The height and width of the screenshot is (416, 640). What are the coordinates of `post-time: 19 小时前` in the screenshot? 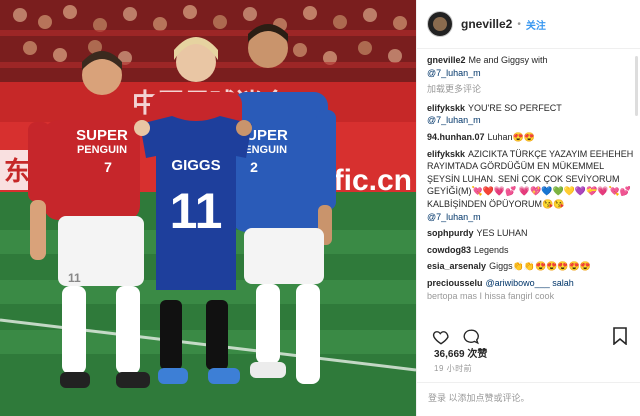 It's located at (453, 368).